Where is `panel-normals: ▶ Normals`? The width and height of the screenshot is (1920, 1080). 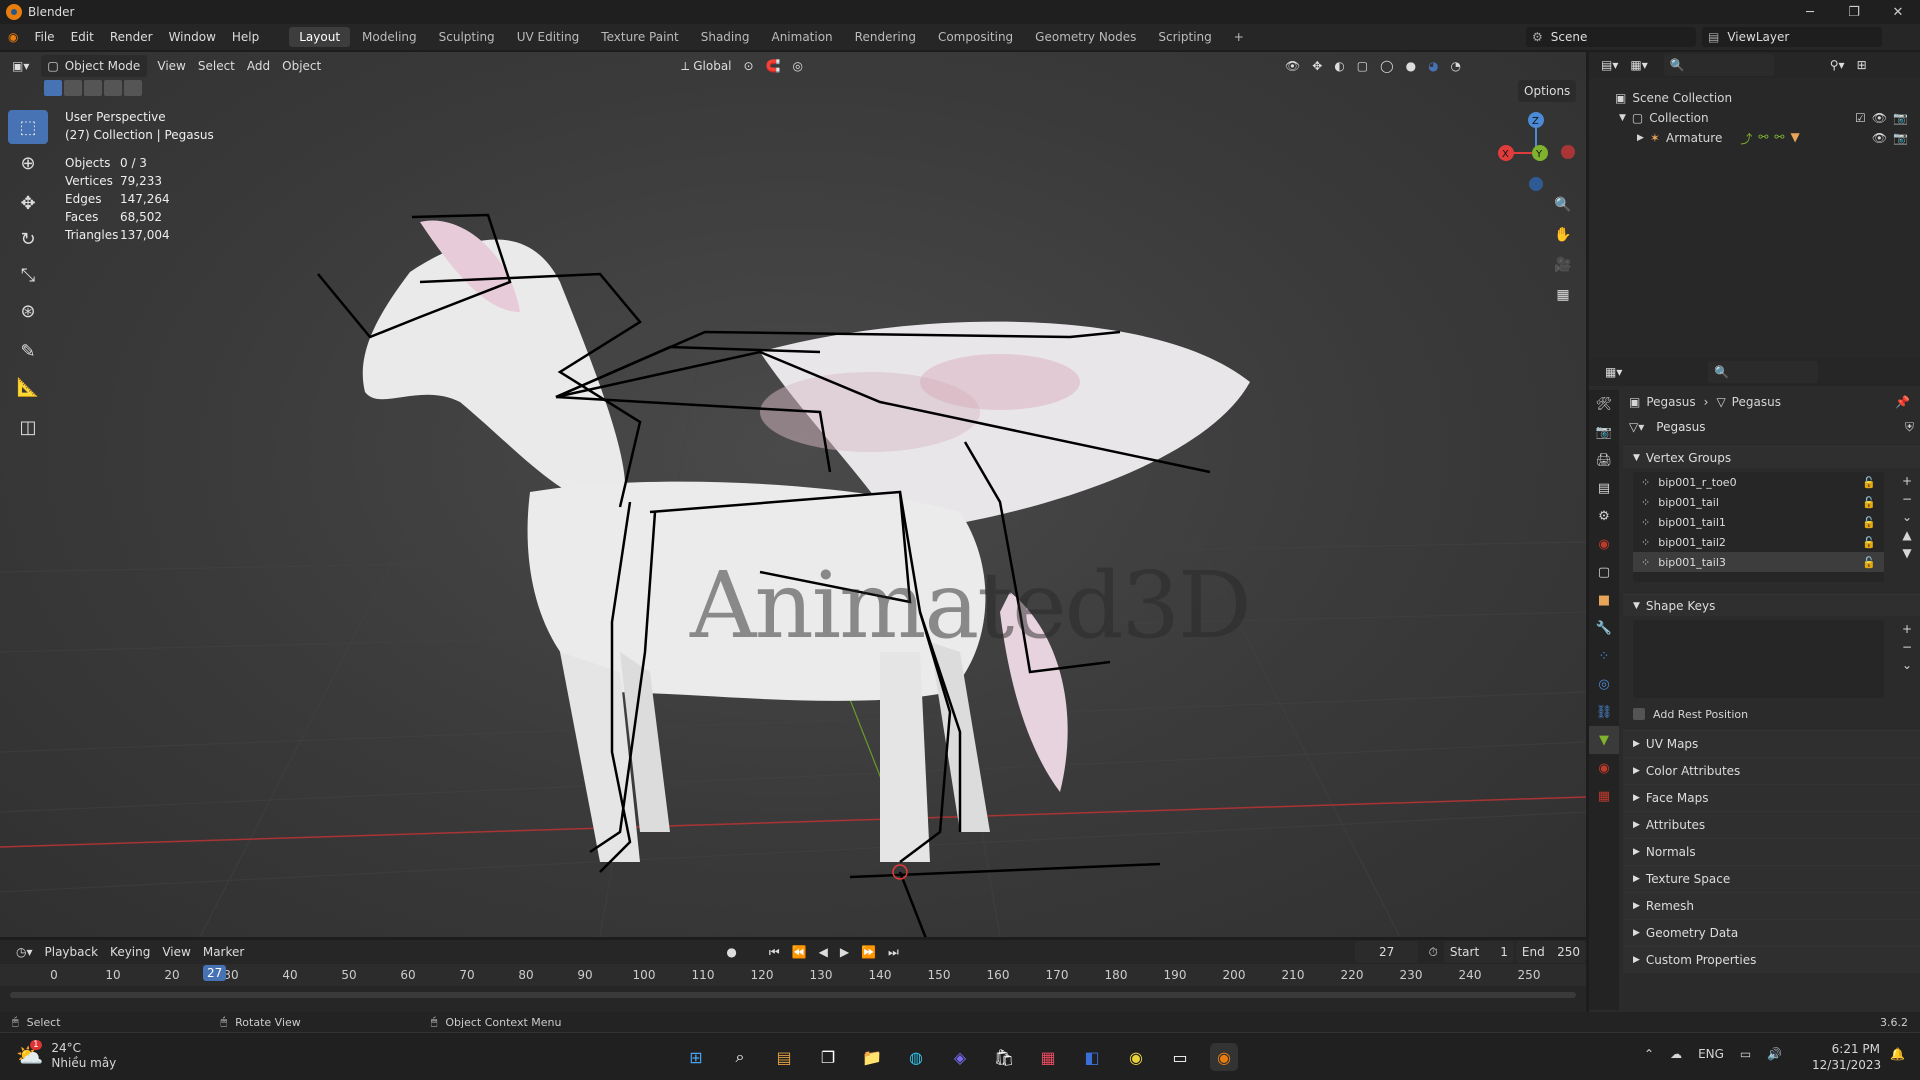
panel-normals: ▶ Normals is located at coordinates (1771, 851).